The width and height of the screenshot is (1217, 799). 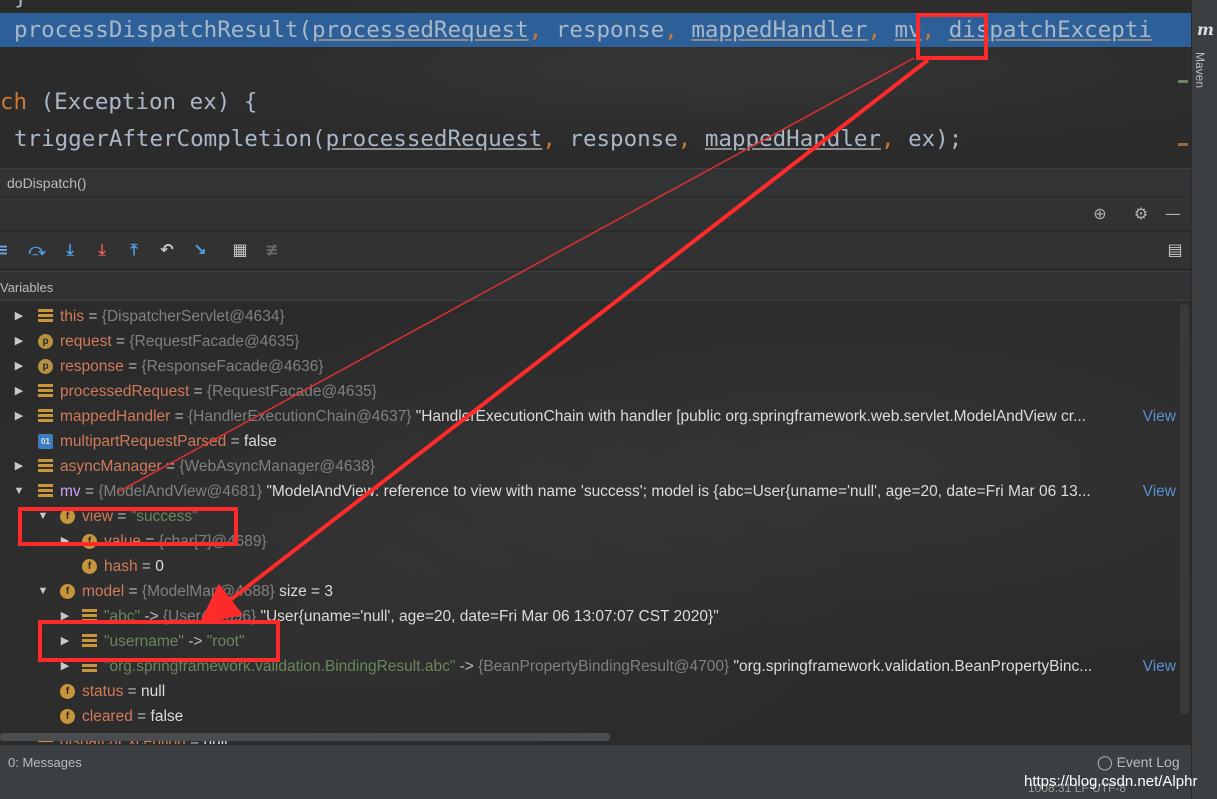 What do you see at coordinates (1100, 214) in the screenshot?
I see `crosshair-icon: ⊕` at bounding box center [1100, 214].